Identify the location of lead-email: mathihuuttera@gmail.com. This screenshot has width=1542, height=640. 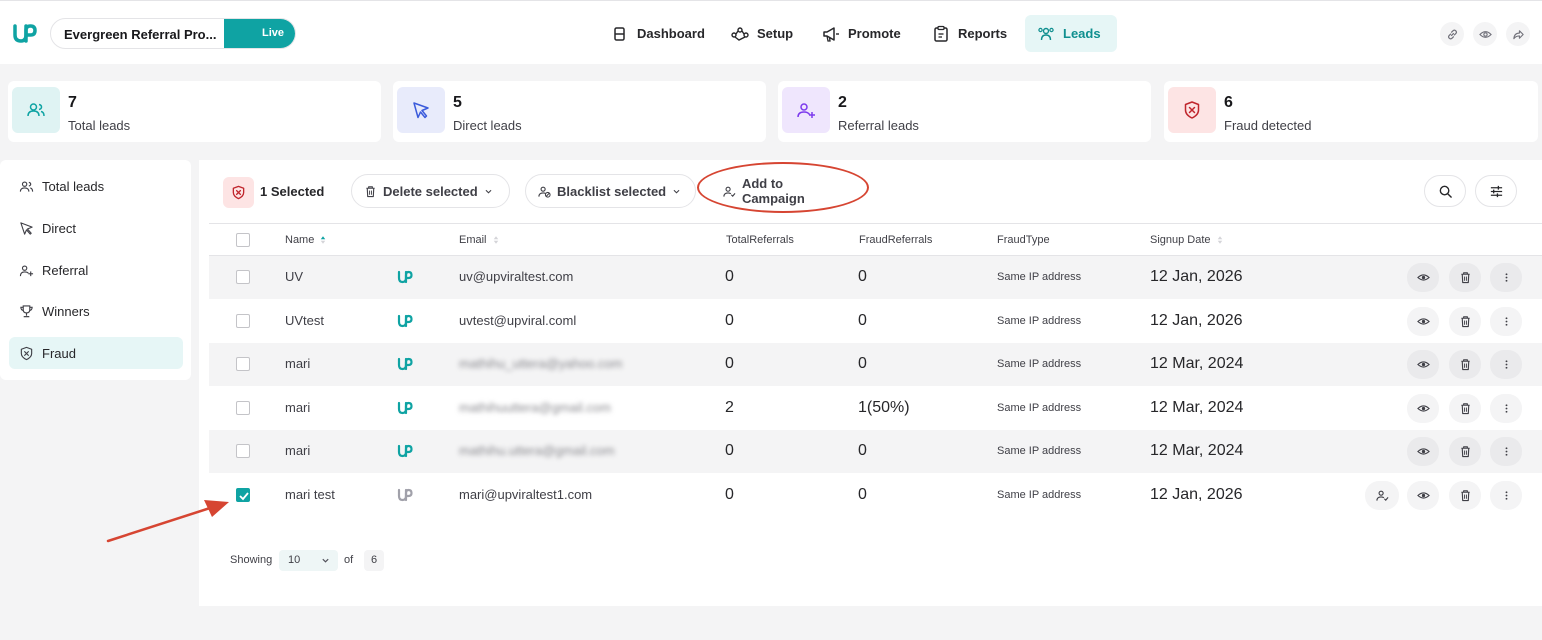
(535, 407).